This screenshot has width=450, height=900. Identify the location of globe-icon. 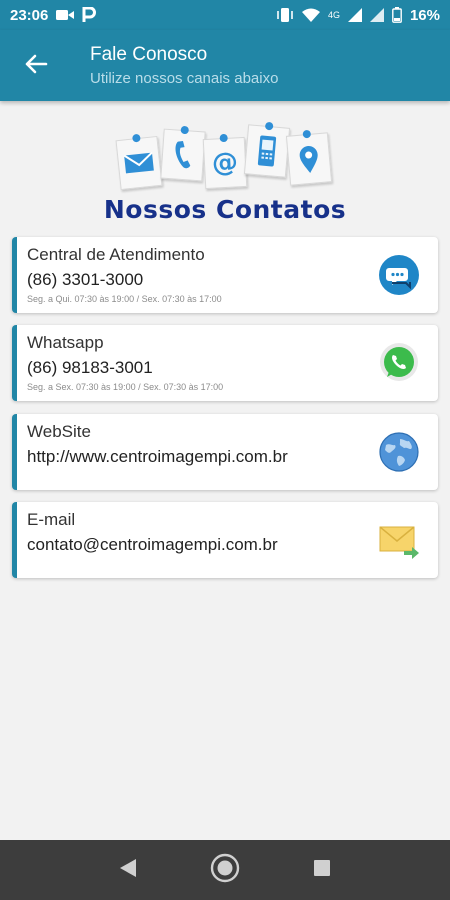
(399, 452).